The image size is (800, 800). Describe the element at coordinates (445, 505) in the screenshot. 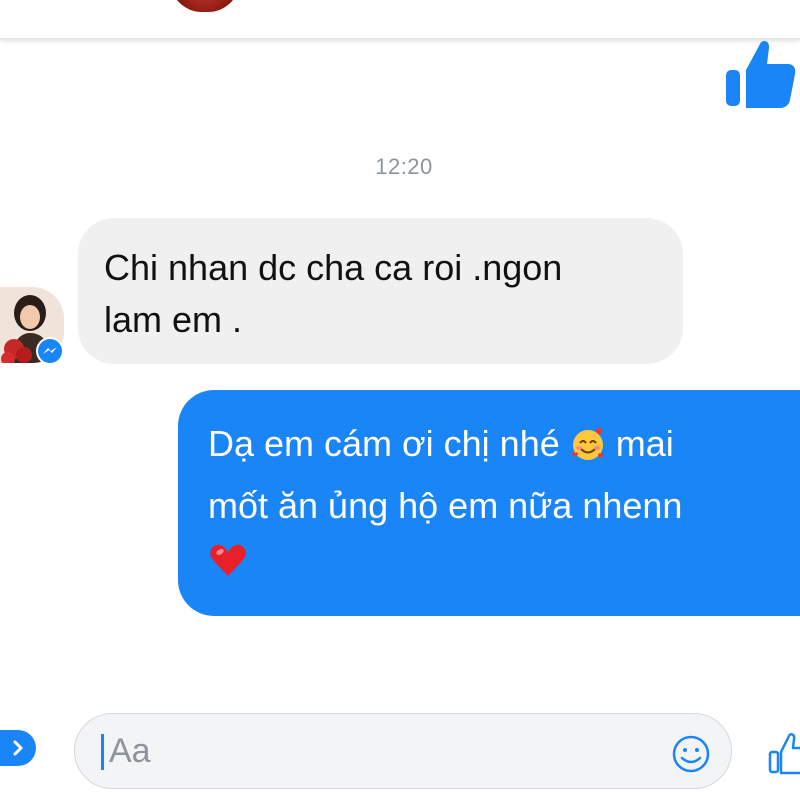

I see `outgoing-message-line-2: mốt ăn ủng hộ em nữa nhenn` at that location.